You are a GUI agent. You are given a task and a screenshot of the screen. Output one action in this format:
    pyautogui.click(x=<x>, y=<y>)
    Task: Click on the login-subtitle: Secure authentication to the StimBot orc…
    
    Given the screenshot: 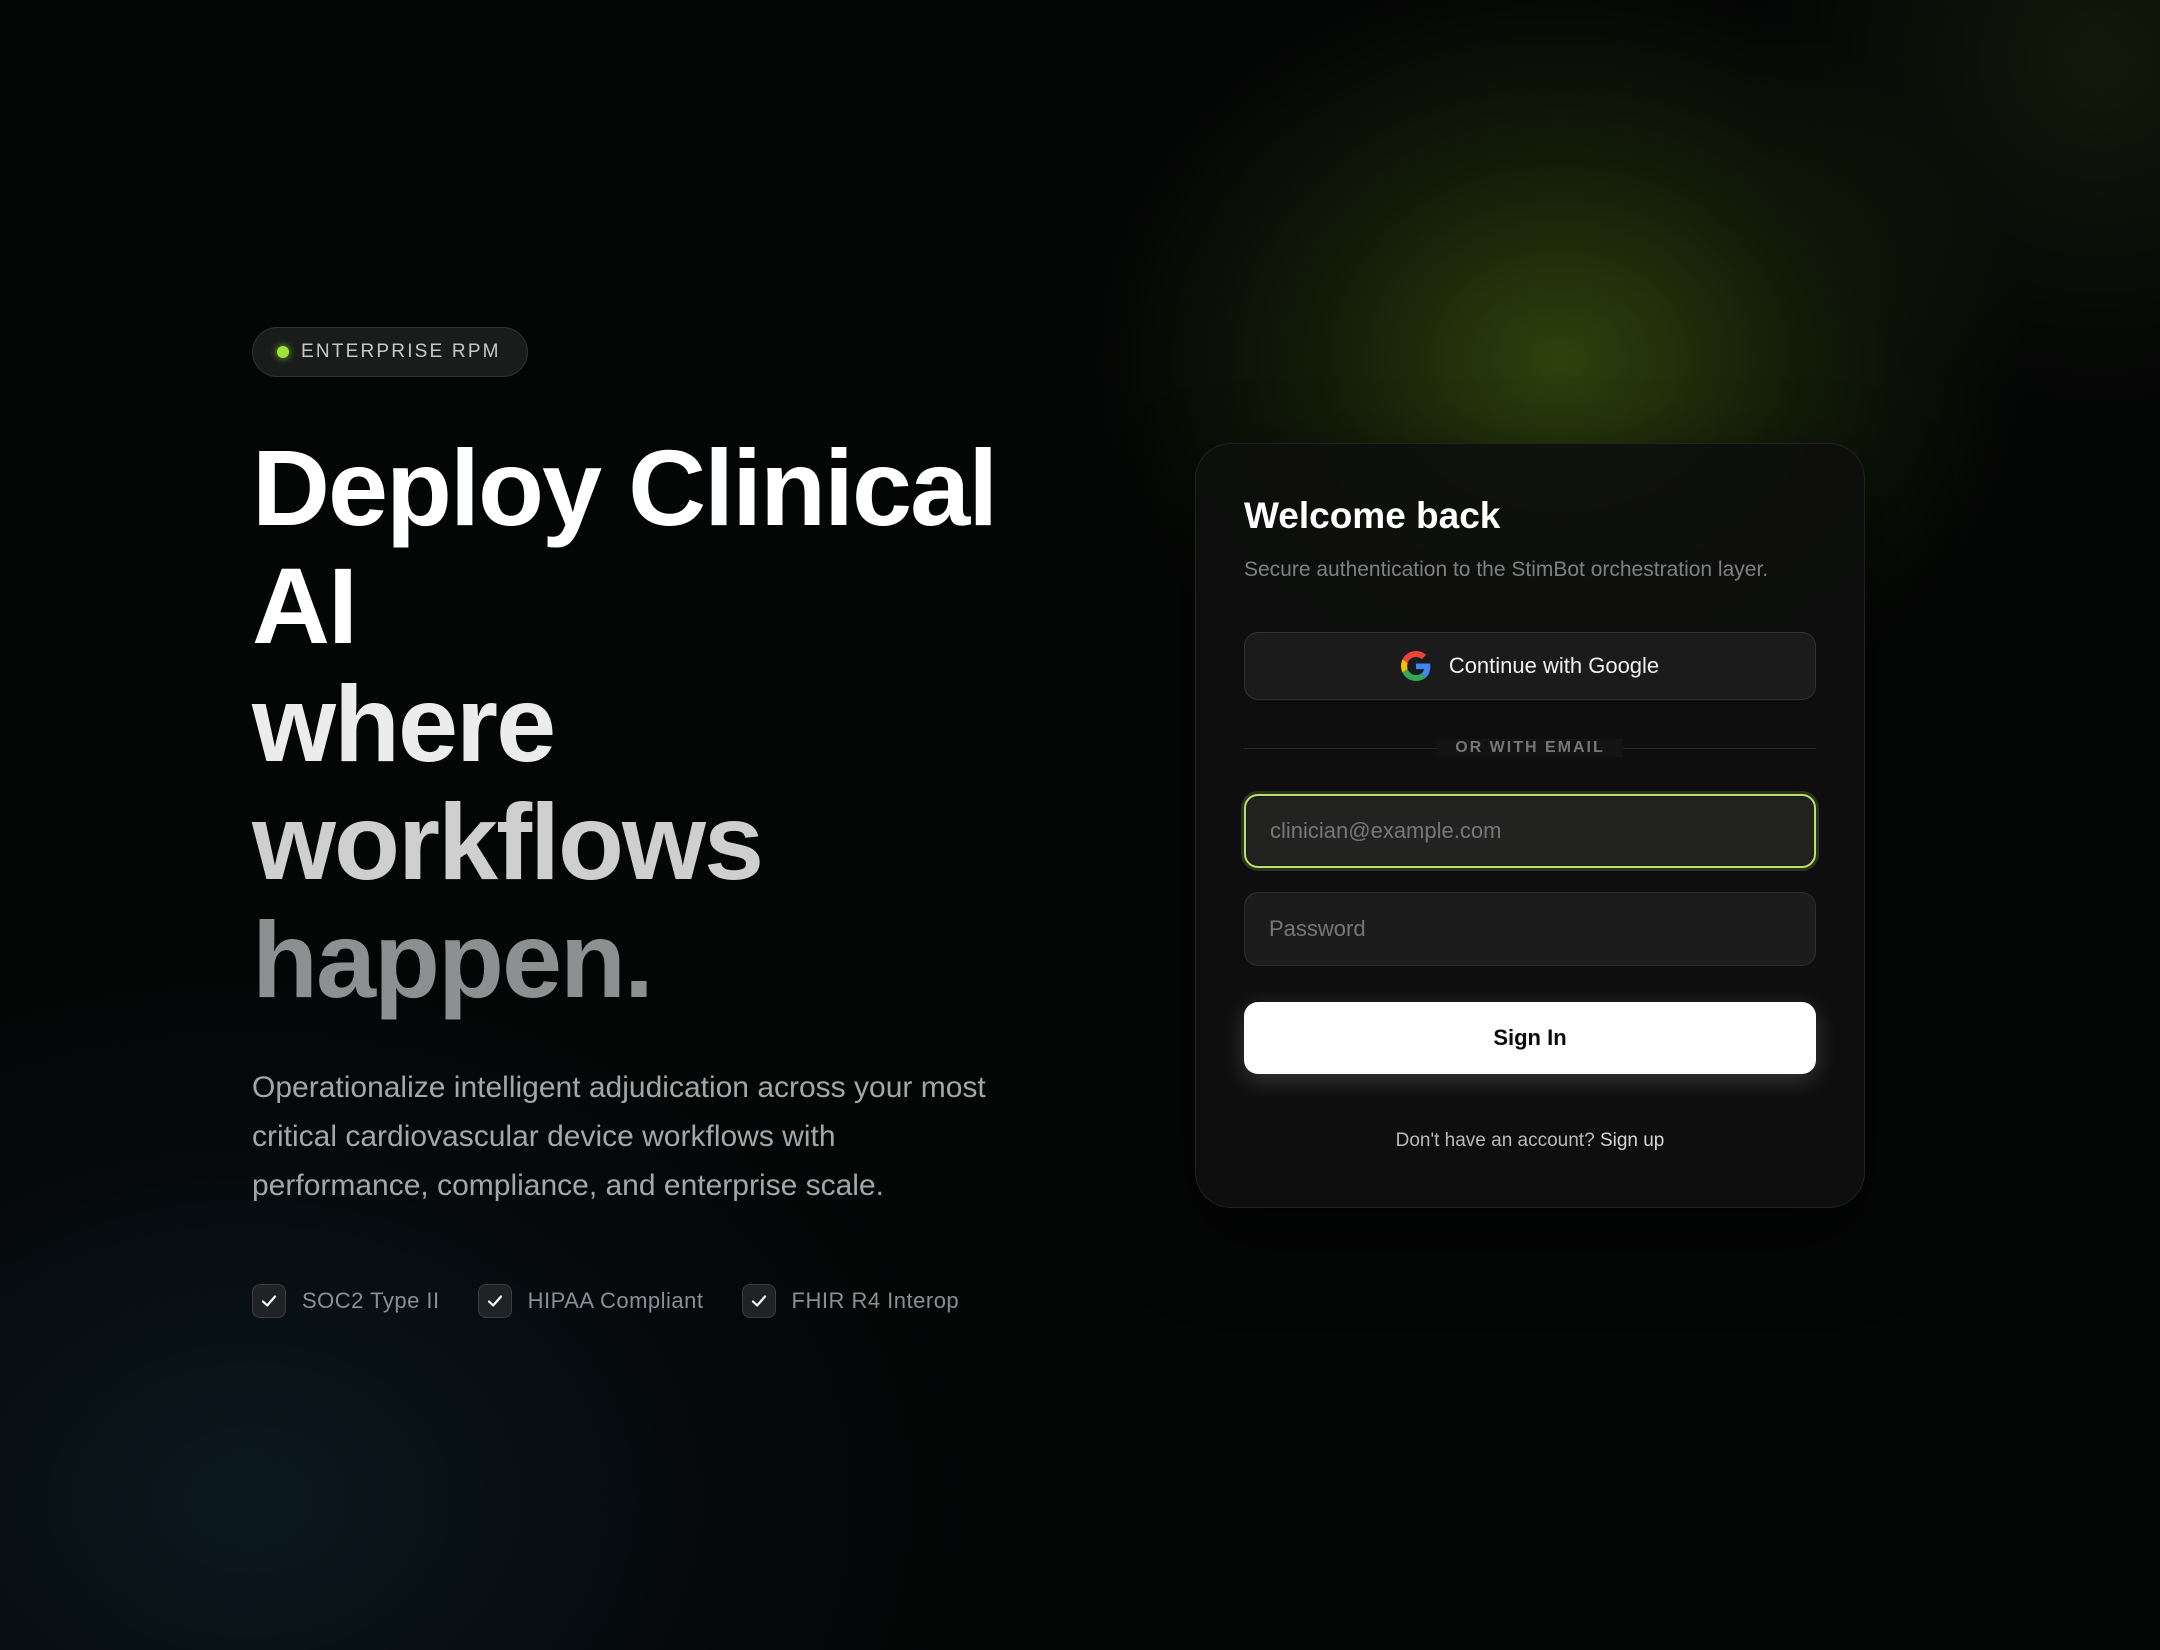 What is the action you would take?
    pyautogui.click(x=1506, y=569)
    